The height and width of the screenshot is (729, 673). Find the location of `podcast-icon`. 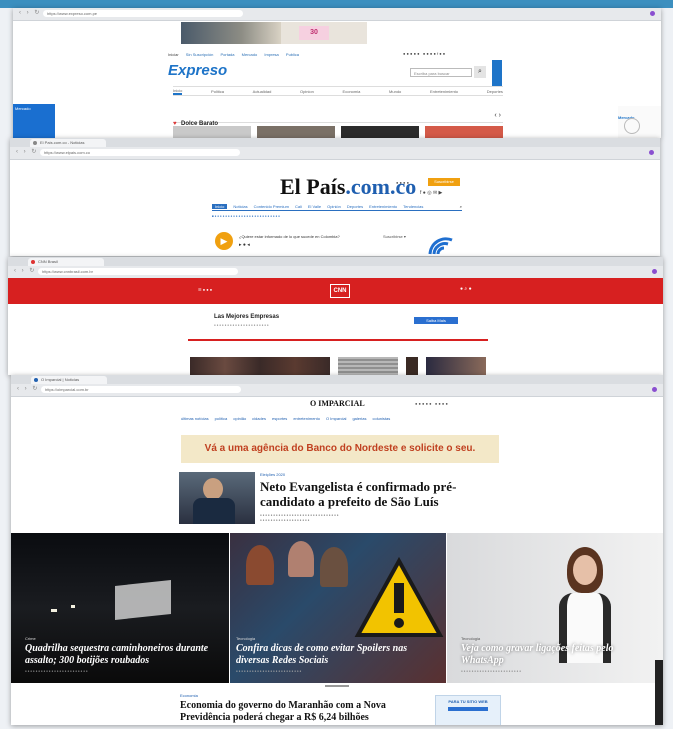

podcast-icon is located at coordinates (441, 244).